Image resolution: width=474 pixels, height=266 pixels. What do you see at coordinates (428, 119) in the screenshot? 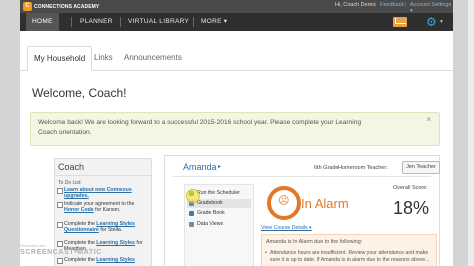
I see `close-icon: ×` at bounding box center [428, 119].